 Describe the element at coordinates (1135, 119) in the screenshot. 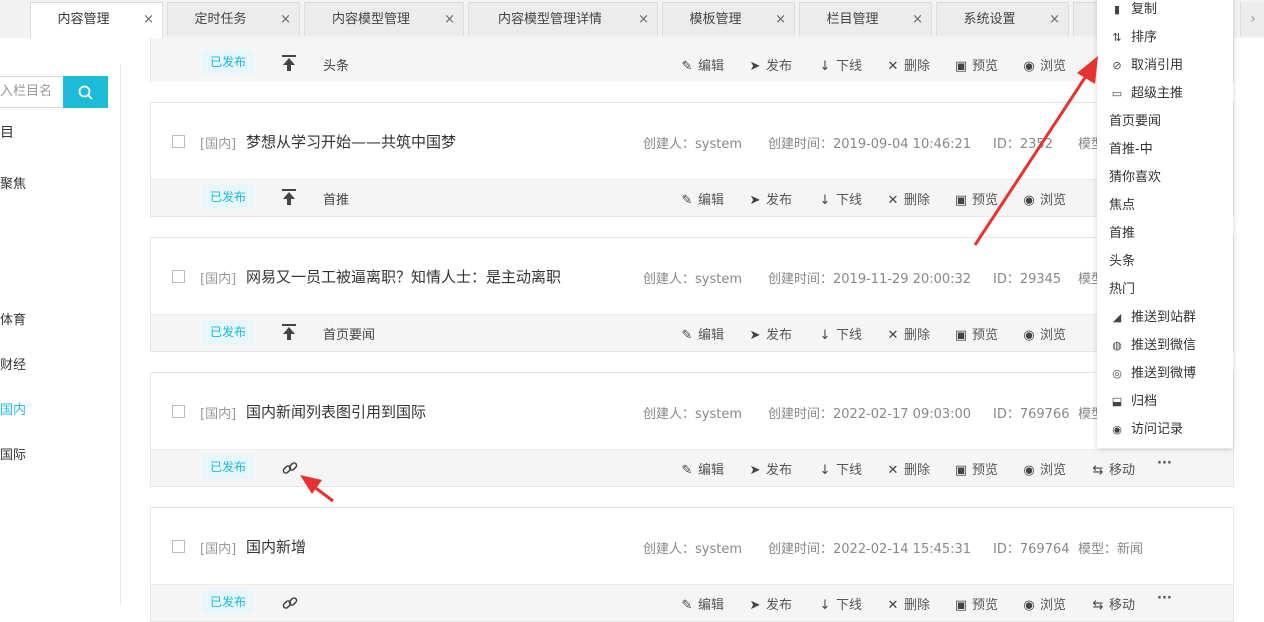

I see `menu-item-homepage-headline: 首页要闻` at that location.